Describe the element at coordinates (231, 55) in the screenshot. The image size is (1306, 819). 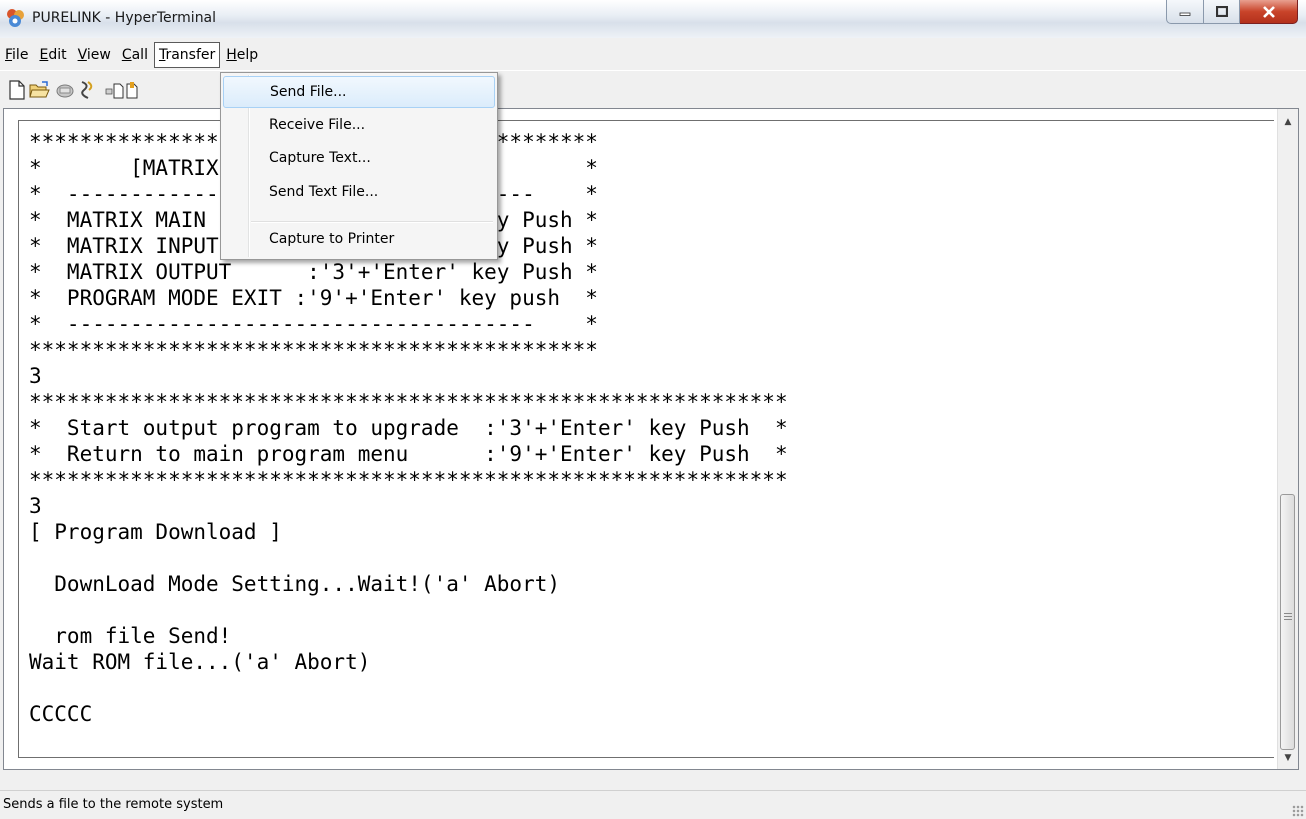
I see `menu-help-accel: H` at that location.